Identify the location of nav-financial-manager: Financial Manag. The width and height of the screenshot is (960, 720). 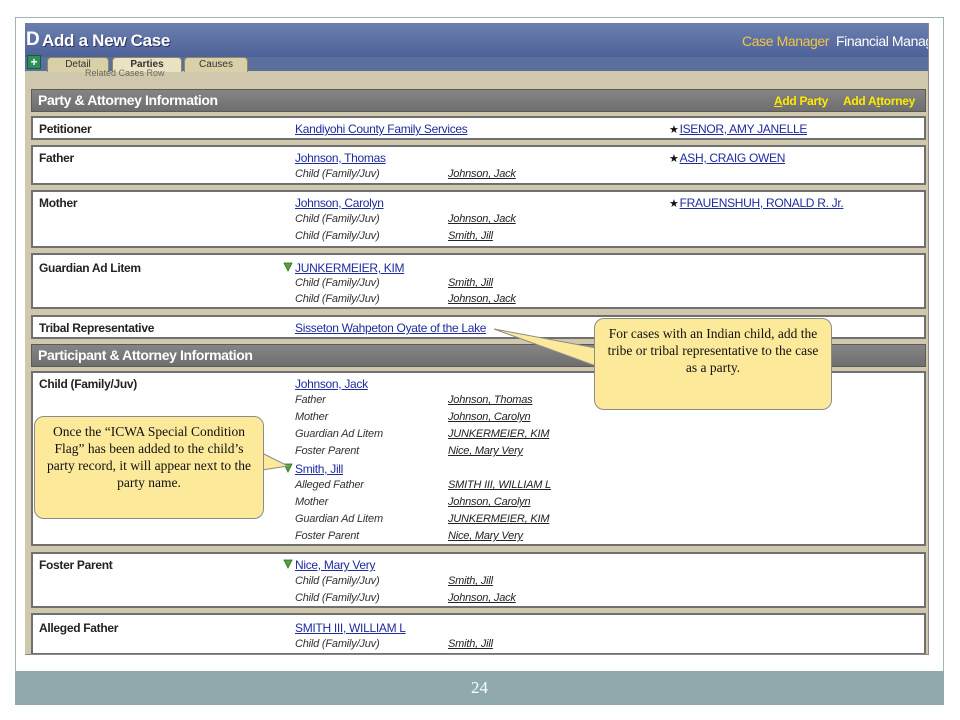
(882, 41).